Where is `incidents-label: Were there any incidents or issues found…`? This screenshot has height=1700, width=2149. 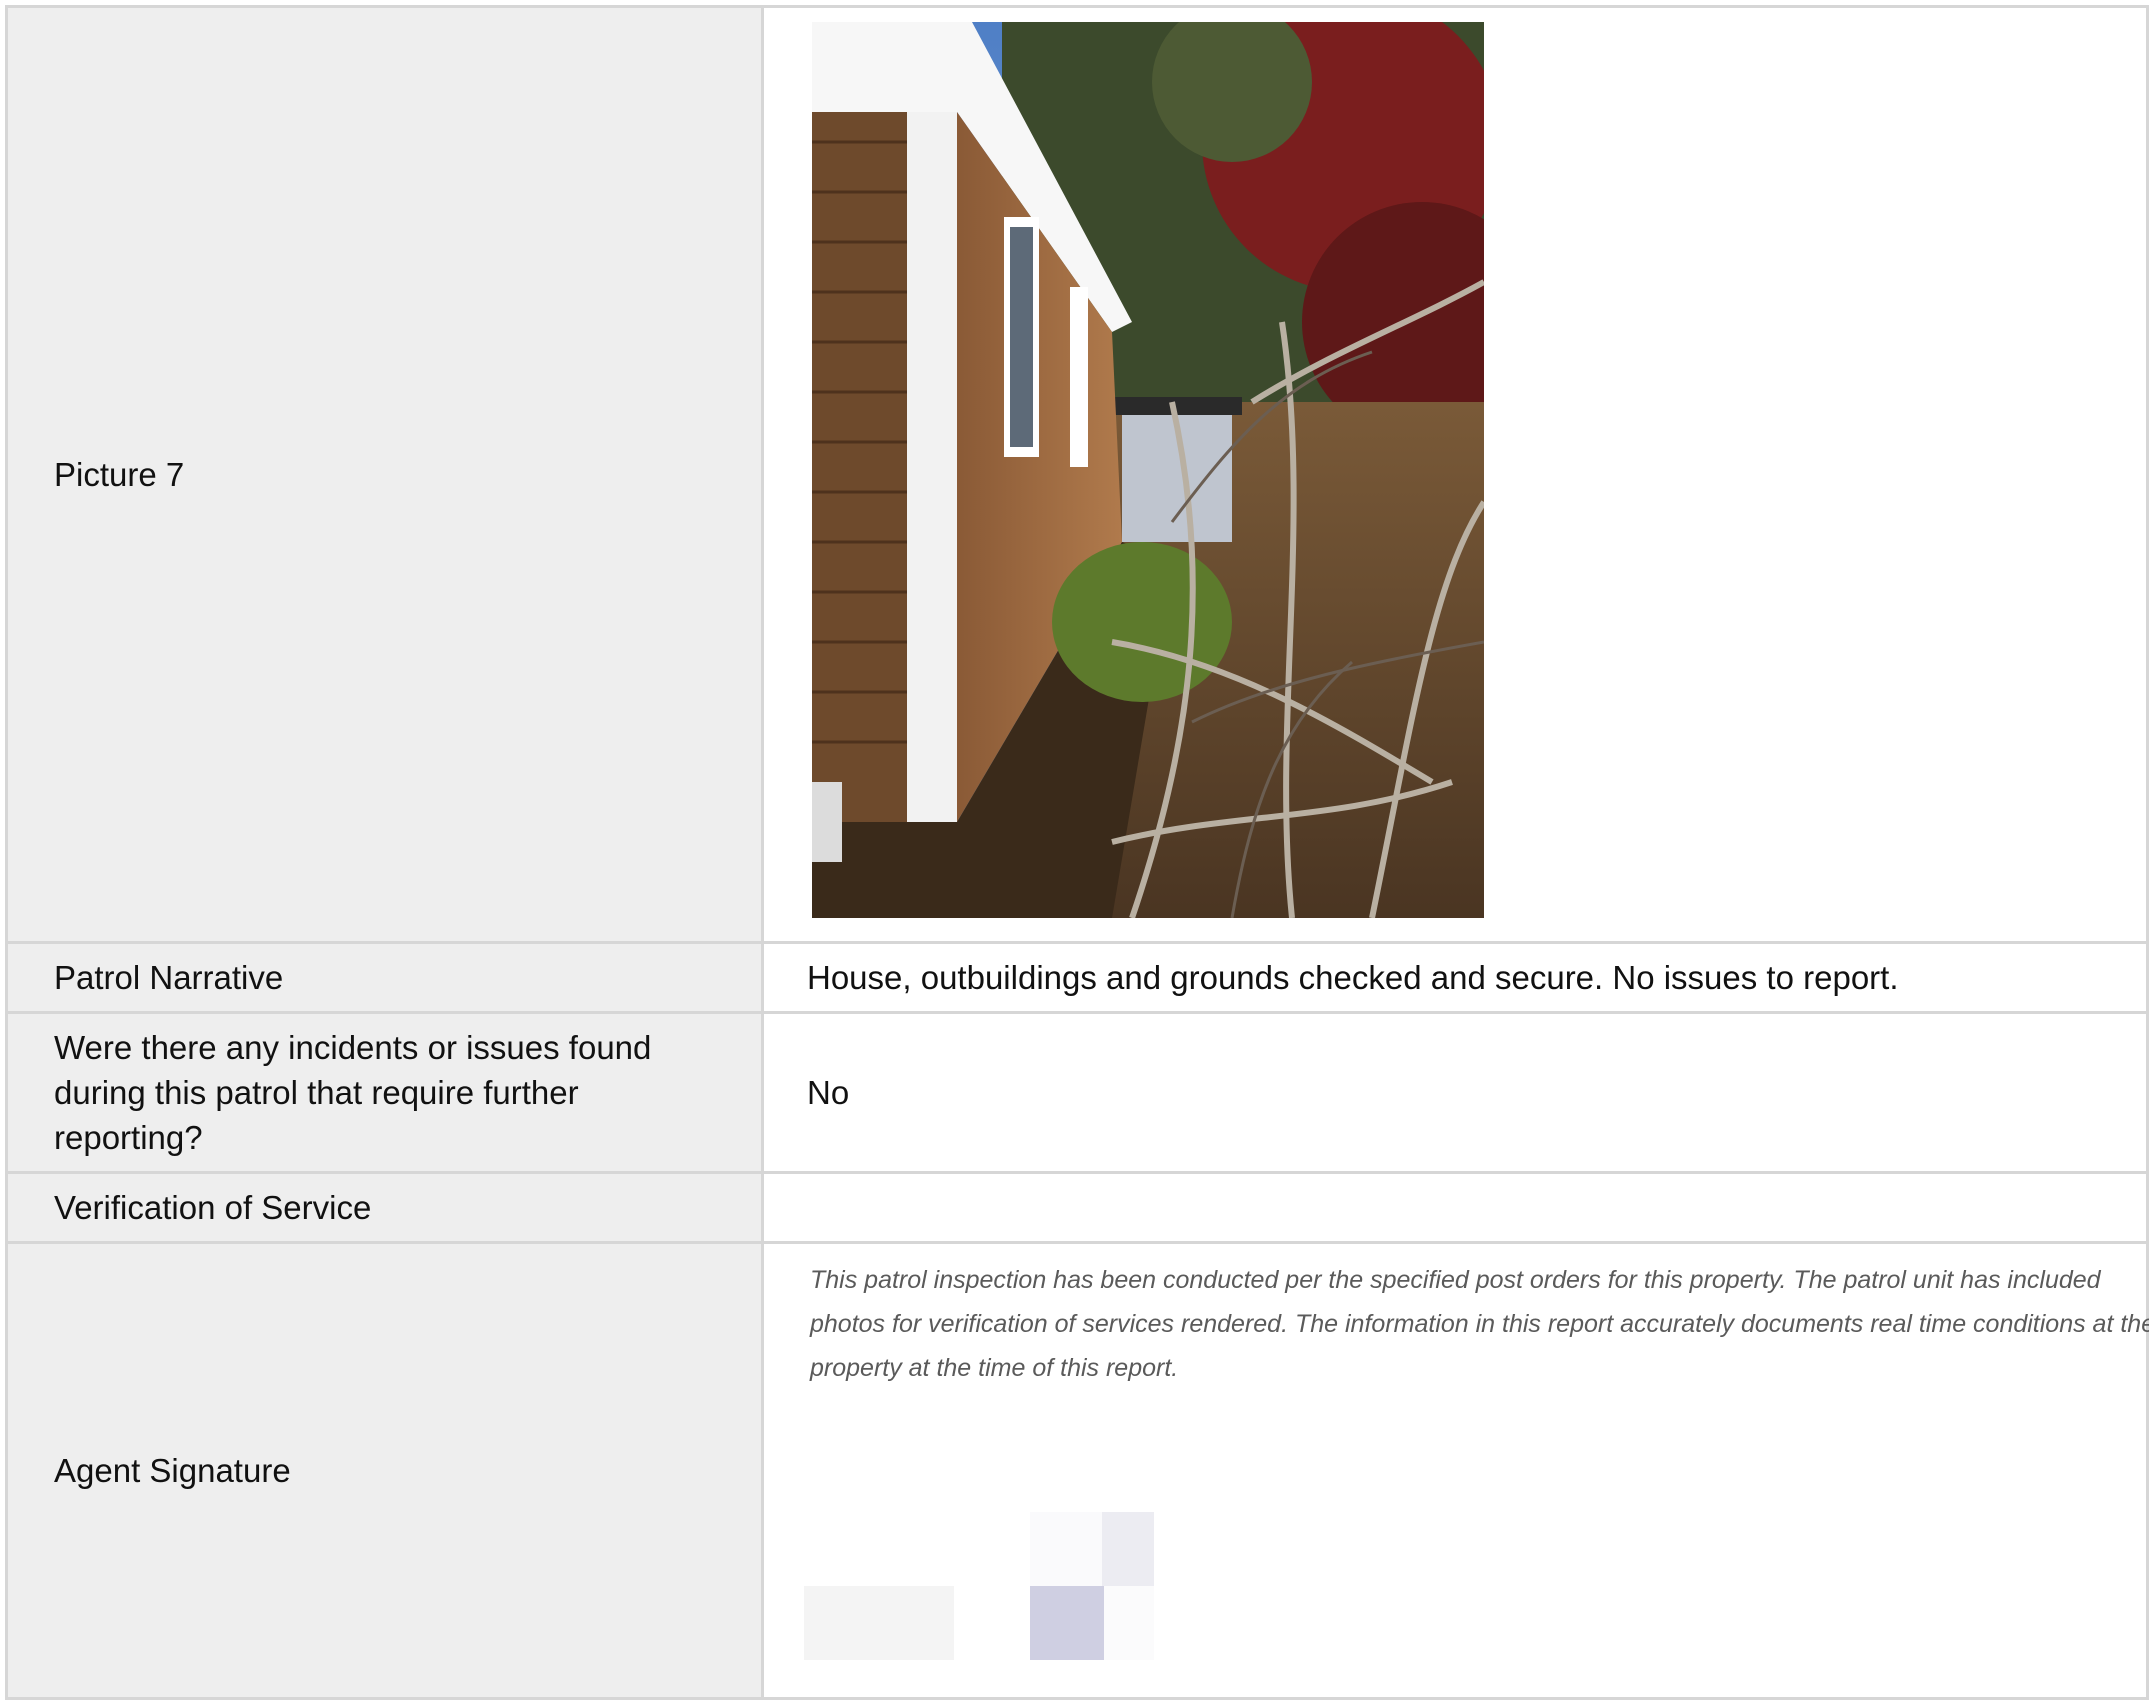
incidents-label: Were there any incidents or issues found… is located at coordinates (353, 1092).